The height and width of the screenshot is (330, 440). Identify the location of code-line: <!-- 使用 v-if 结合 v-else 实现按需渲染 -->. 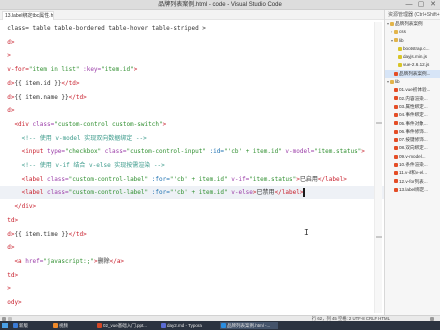
(192, 165).